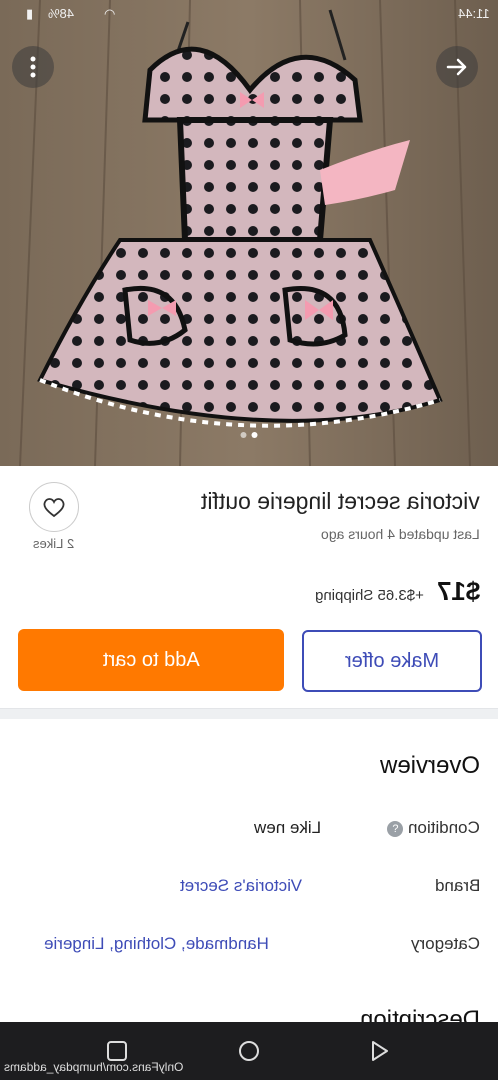 This screenshot has height=1080, width=498. I want to click on overview-heading: Overview, so click(429, 765).